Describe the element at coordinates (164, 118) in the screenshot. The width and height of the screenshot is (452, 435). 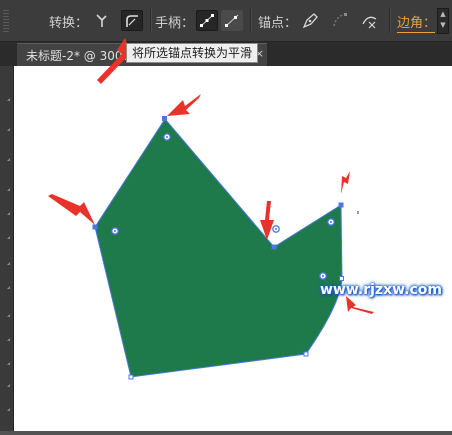
I see `anchor-point-top` at that location.